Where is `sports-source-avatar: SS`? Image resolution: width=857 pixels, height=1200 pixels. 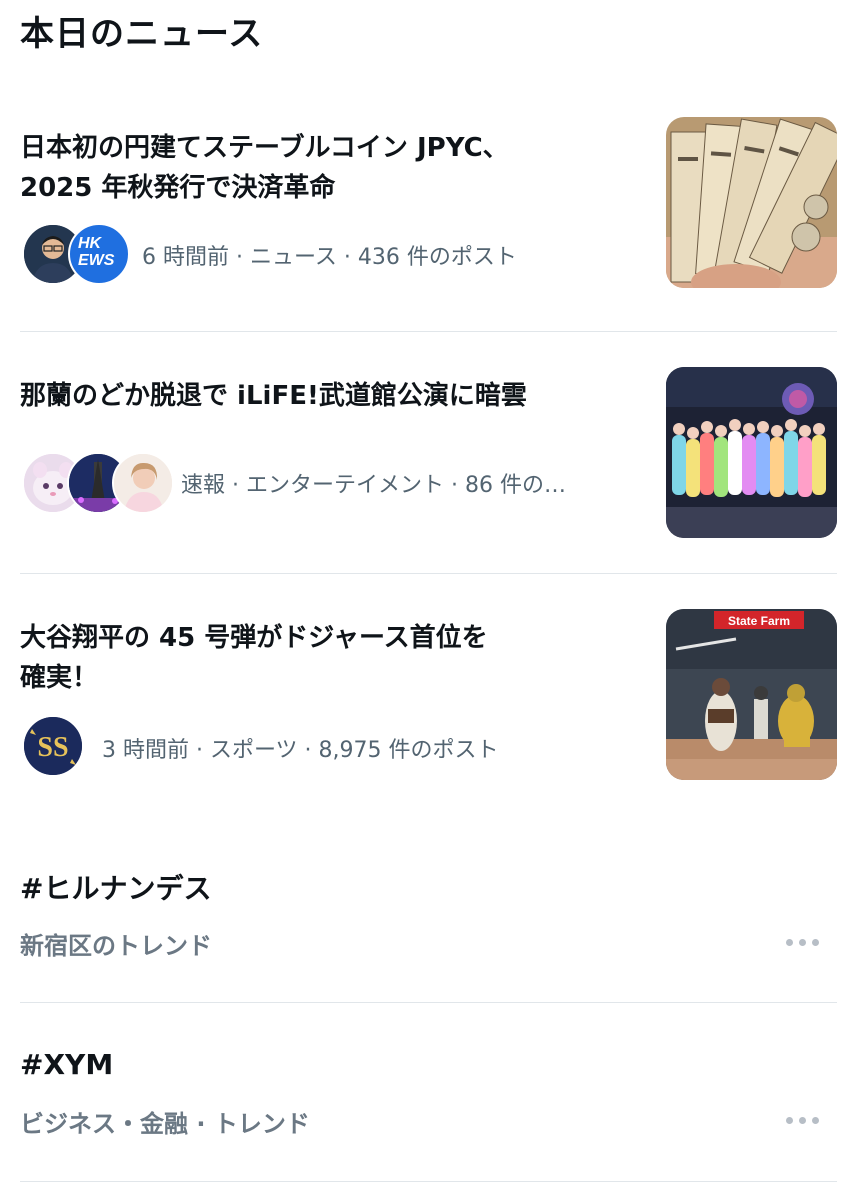
sports-source-avatar: SS is located at coordinates (53, 746).